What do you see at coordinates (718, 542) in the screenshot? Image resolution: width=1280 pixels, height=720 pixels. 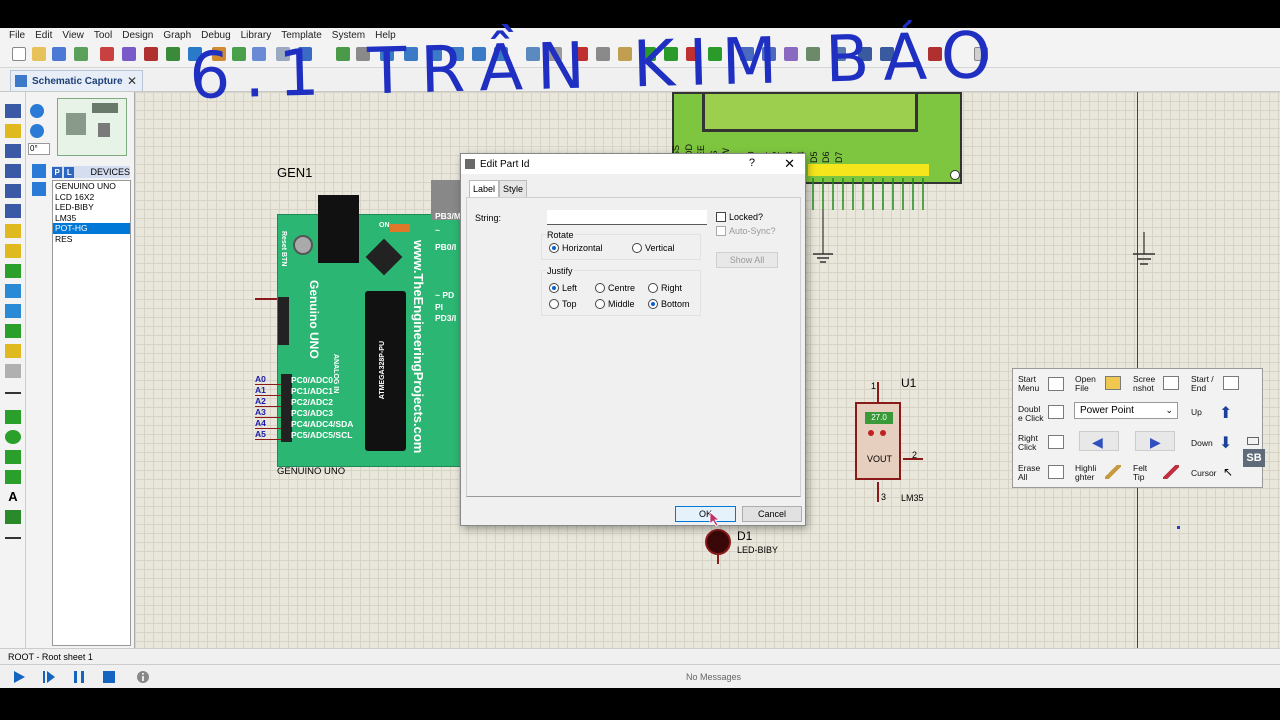 I see `d1-led` at bounding box center [718, 542].